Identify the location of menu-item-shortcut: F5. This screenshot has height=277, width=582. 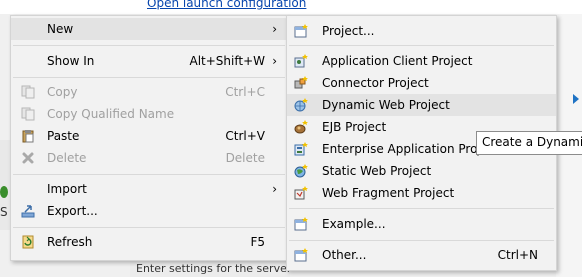
(257, 242).